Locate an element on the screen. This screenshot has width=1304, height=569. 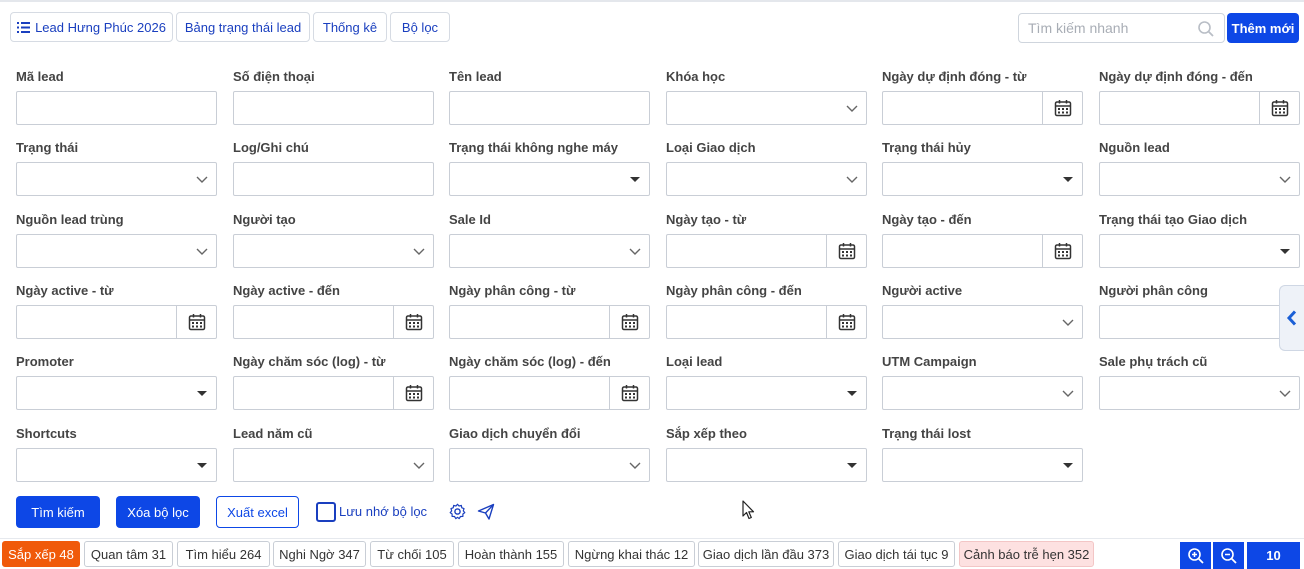
assigner-select is located at coordinates (1199, 322).